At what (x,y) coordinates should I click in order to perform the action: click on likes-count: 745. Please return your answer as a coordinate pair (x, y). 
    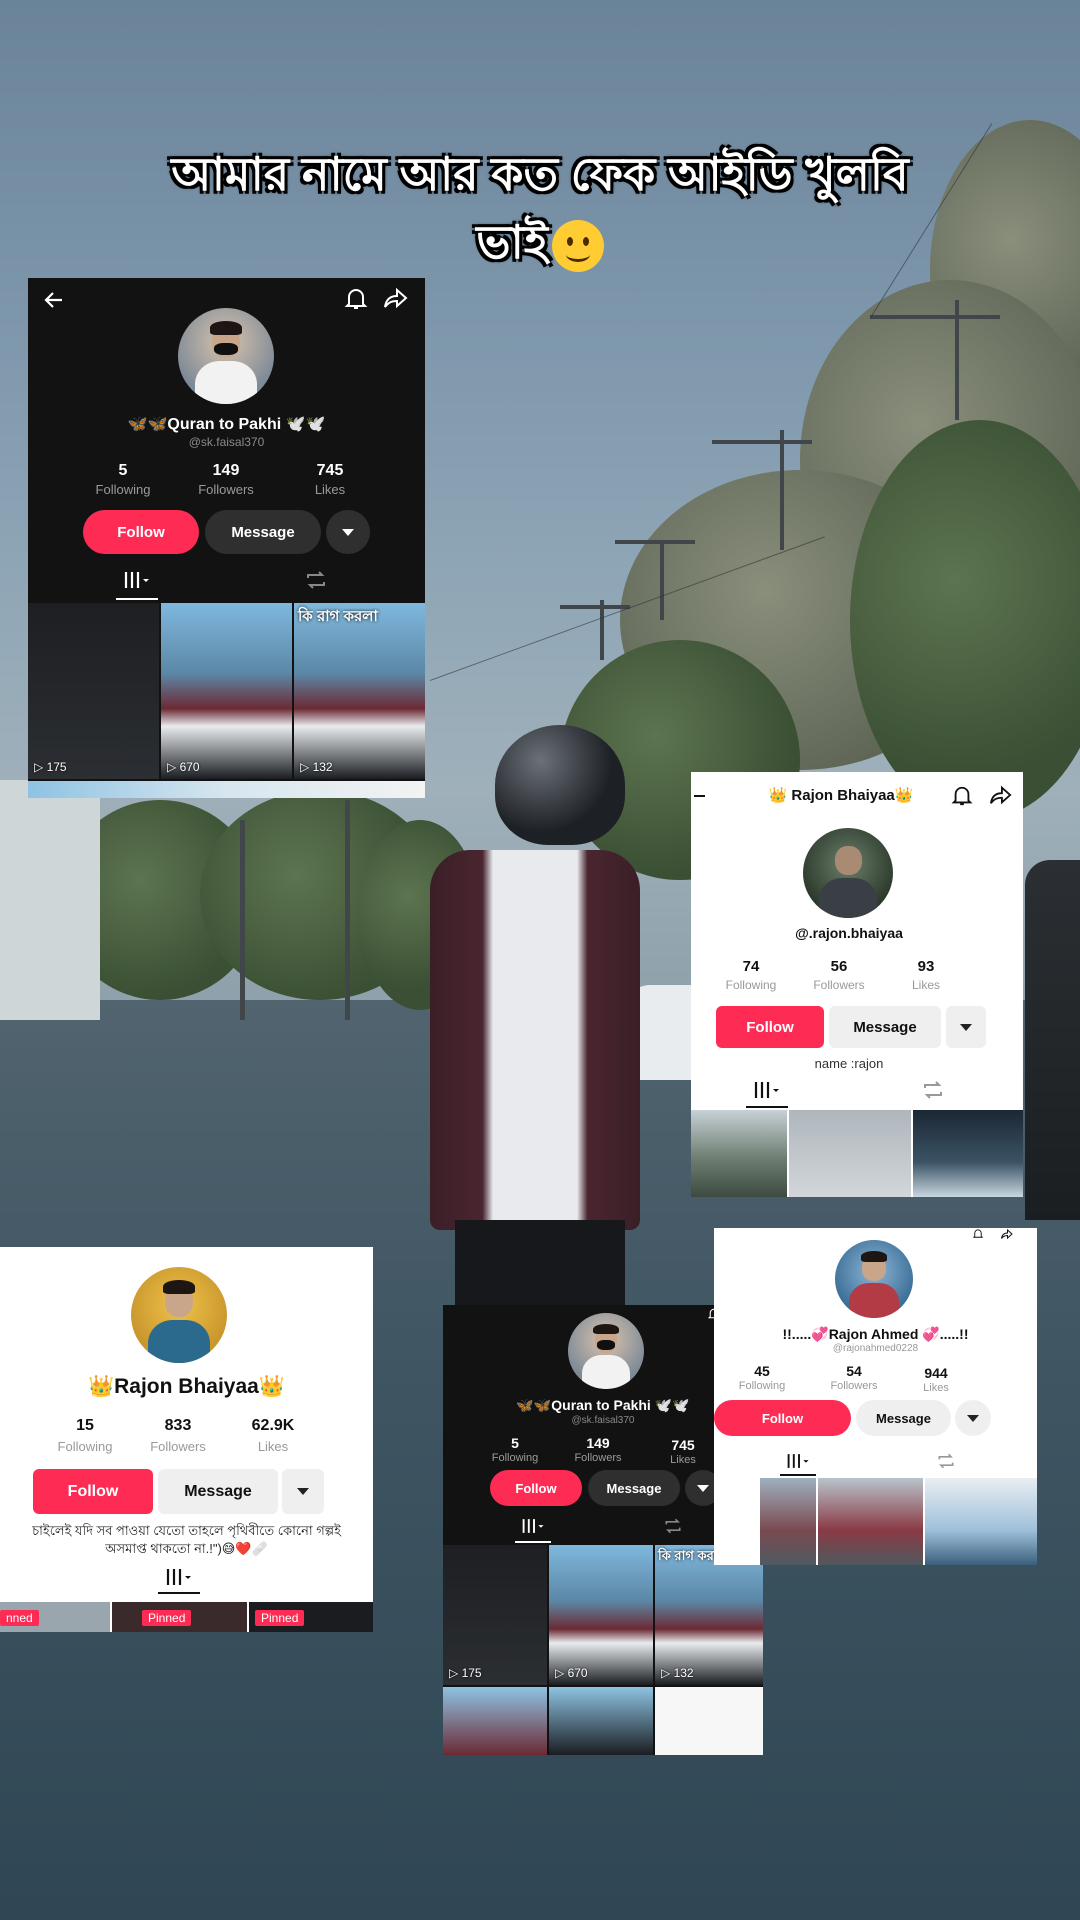
    Looking at the image, I should click on (683, 1445).